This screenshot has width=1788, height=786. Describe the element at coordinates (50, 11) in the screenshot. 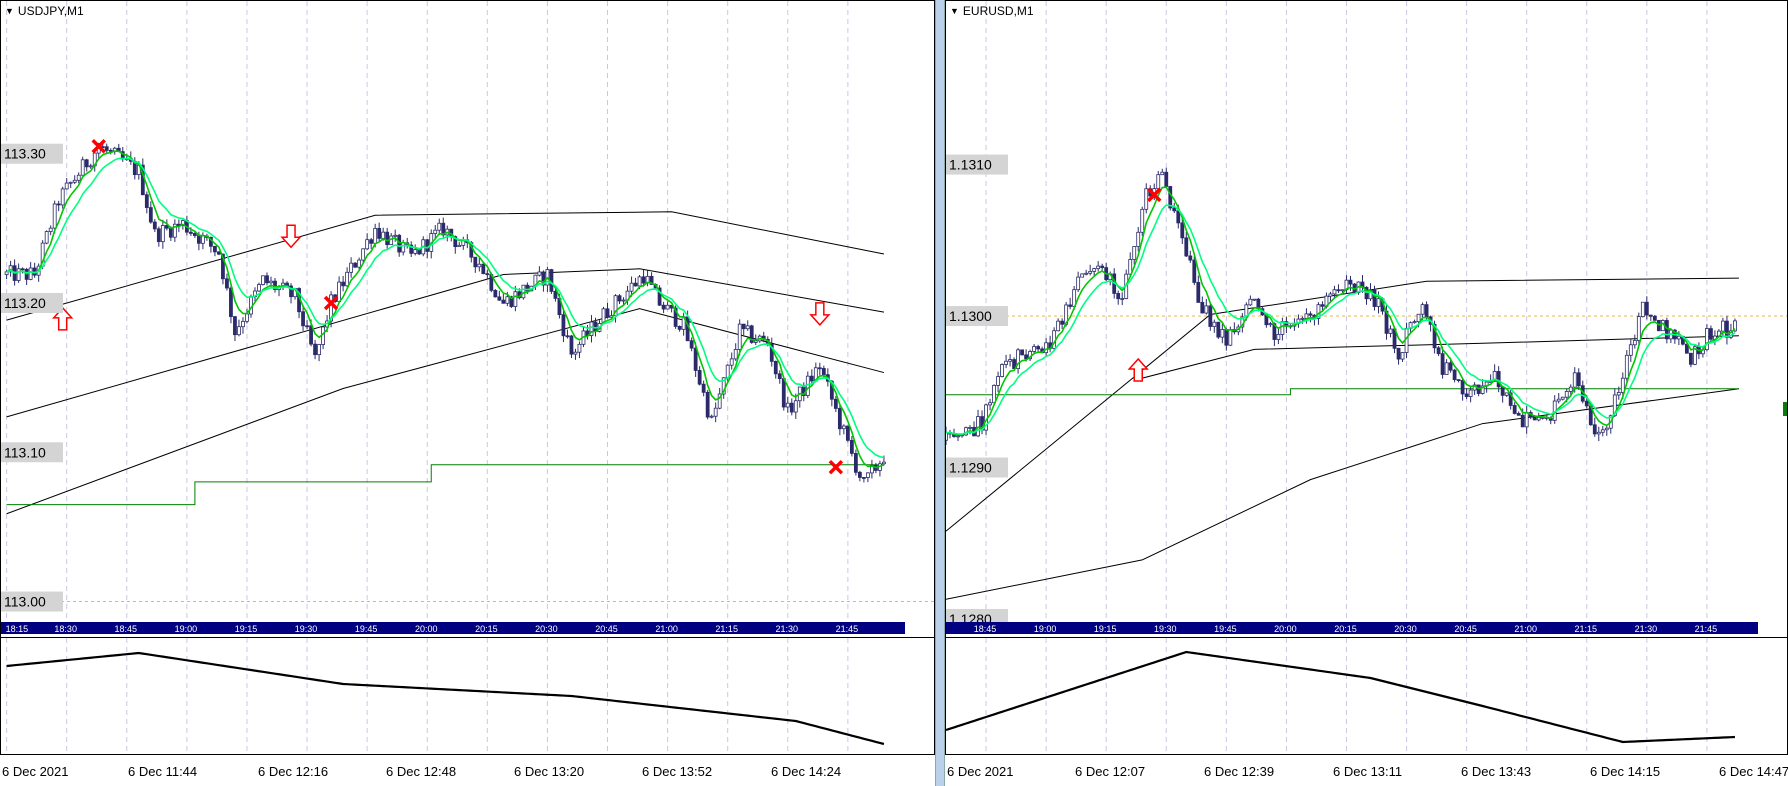

I see `symbol-label: USDJPY,M1` at that location.